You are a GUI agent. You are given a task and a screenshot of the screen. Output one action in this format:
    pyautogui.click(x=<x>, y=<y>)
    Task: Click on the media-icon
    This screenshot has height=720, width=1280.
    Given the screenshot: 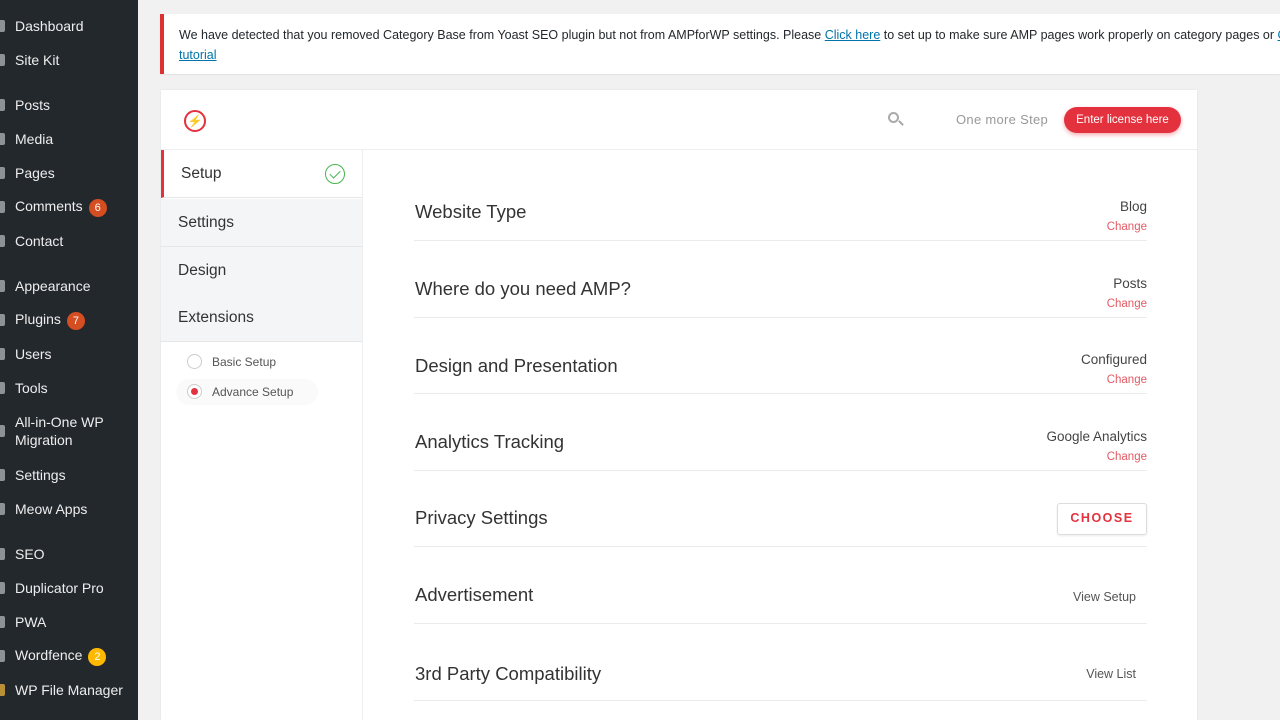 What is the action you would take?
    pyautogui.click(x=2, y=139)
    